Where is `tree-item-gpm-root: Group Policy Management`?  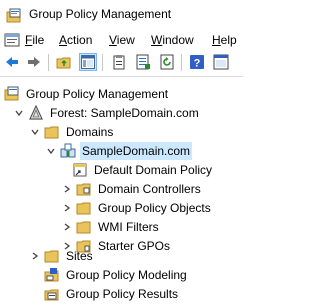
tree-item-gpm-root: Group Policy Management is located at coordinates (87, 93).